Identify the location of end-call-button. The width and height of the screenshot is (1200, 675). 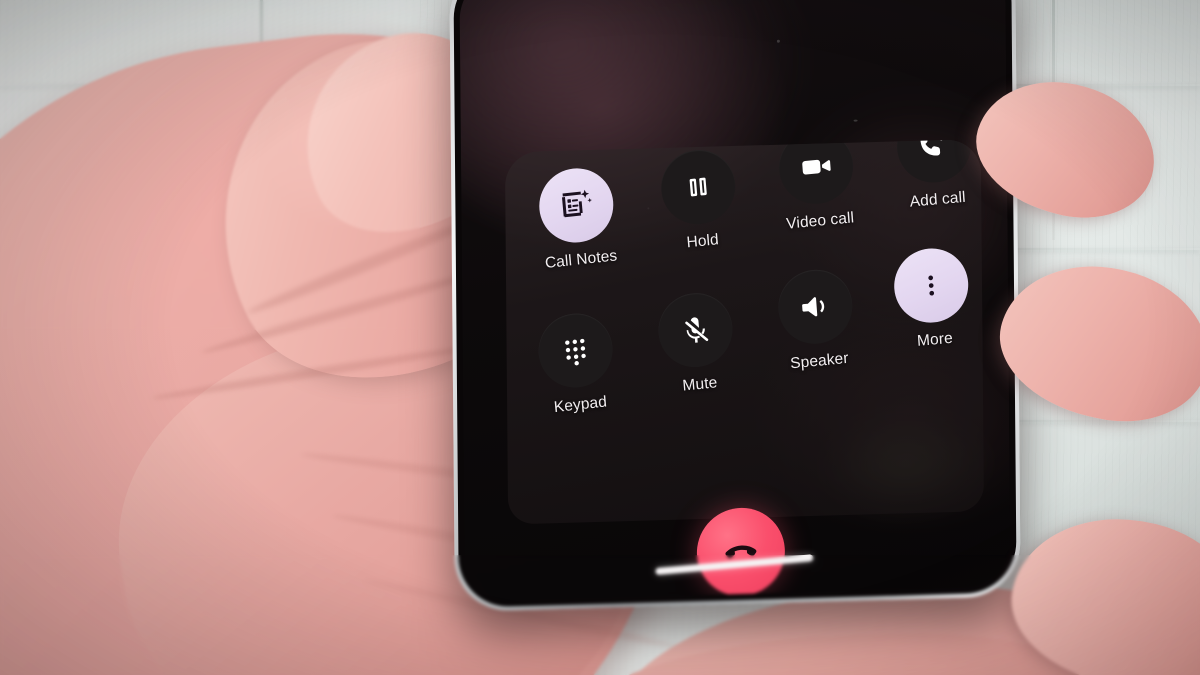
(740, 552).